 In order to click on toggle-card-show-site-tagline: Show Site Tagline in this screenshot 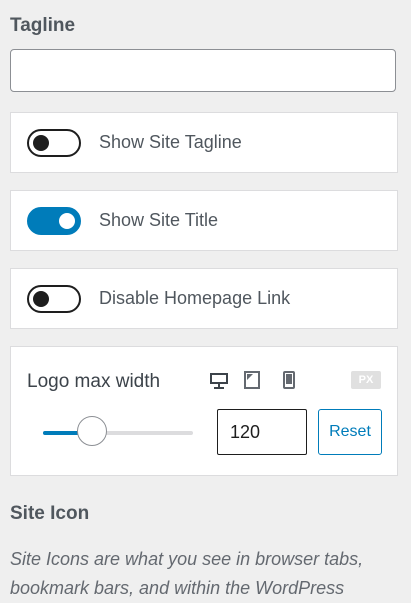, I will do `click(204, 142)`.